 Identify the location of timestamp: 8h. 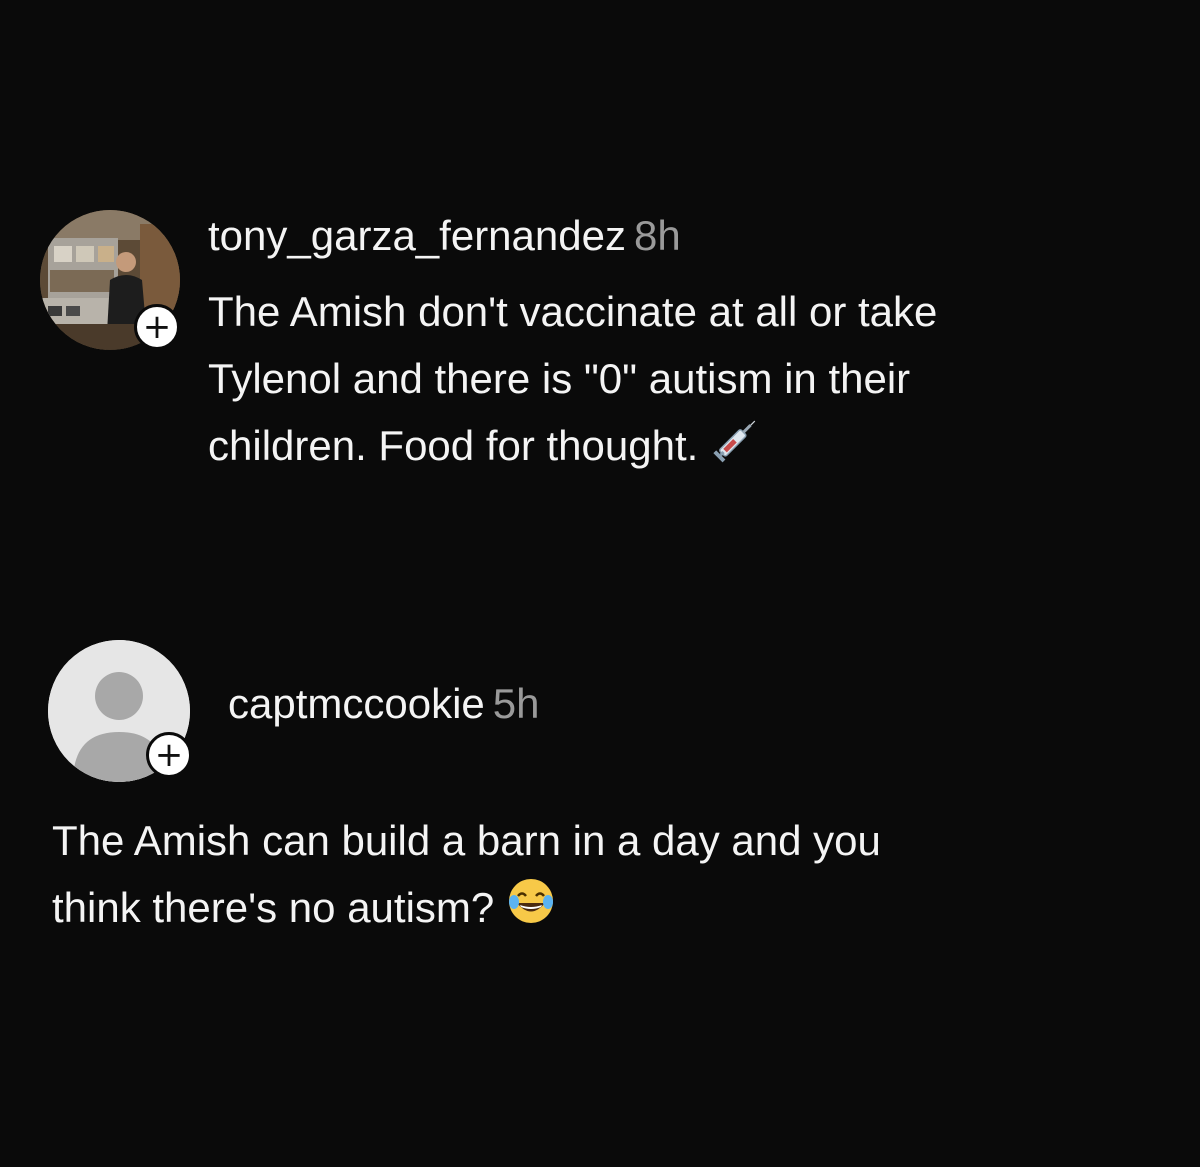
(657, 235).